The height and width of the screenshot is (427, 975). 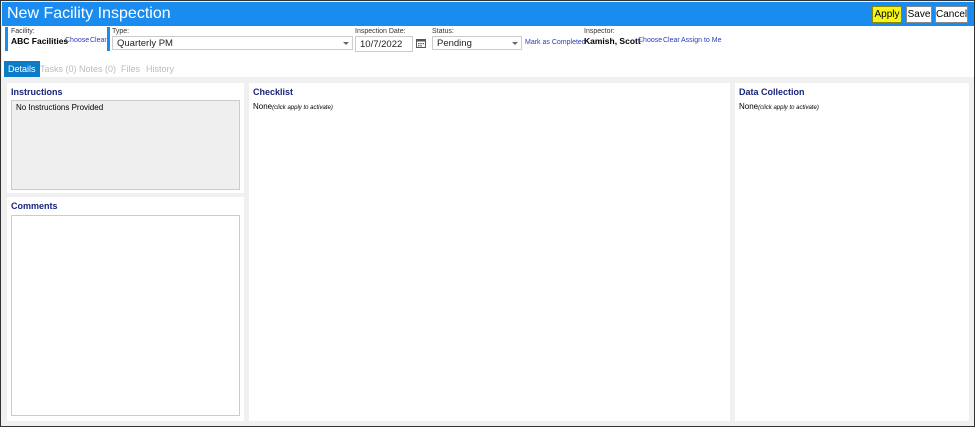 What do you see at coordinates (772, 92) in the screenshot?
I see `data-collection-heading: Data Collection` at bounding box center [772, 92].